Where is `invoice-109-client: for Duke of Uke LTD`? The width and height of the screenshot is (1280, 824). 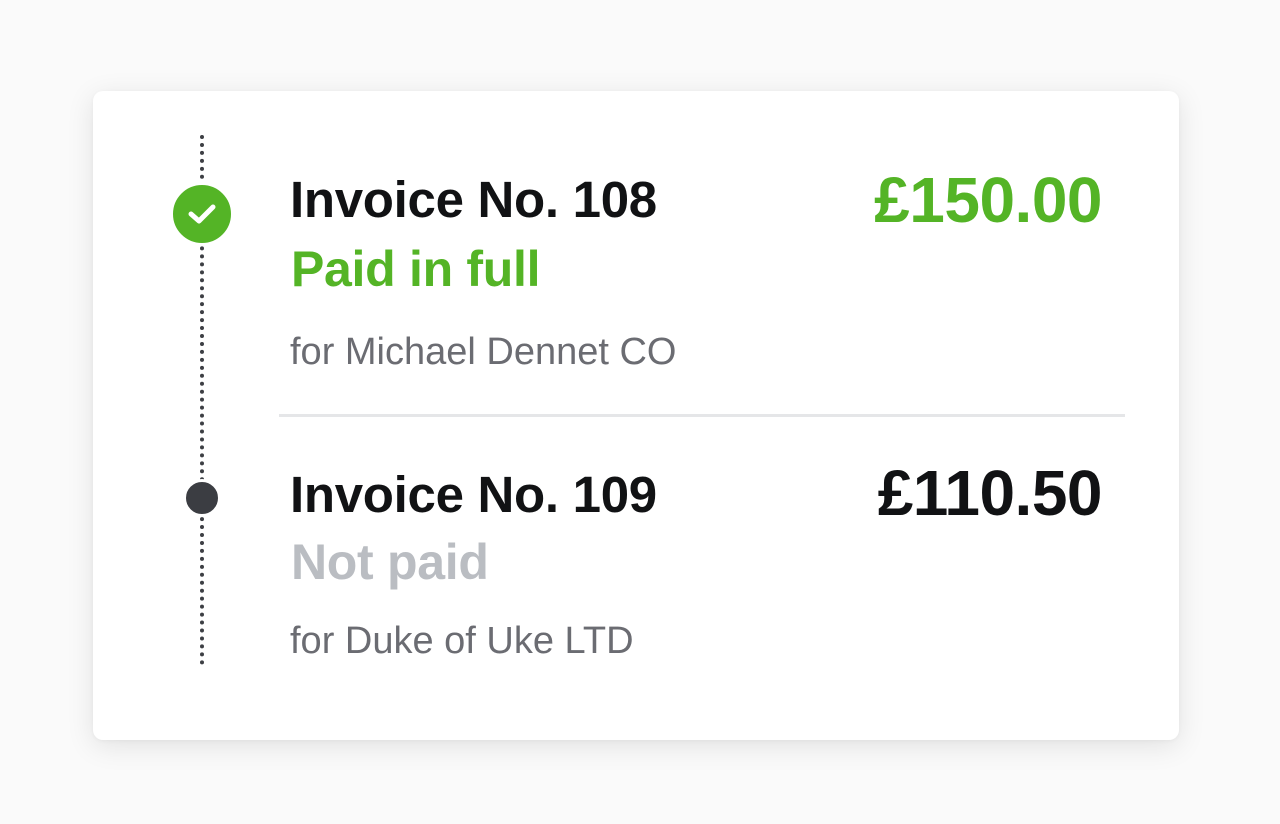
invoice-109-client: for Duke of Uke LTD is located at coordinates (462, 641).